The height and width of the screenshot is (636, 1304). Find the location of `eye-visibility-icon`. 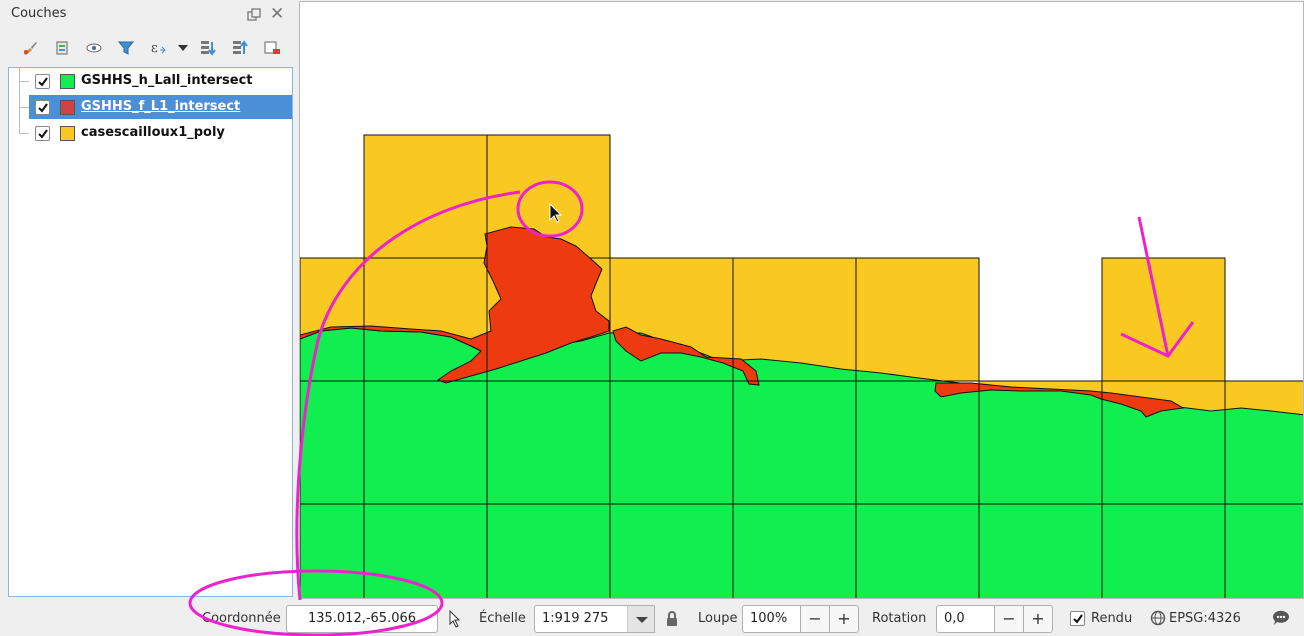

eye-visibility-icon is located at coordinates (94, 48).